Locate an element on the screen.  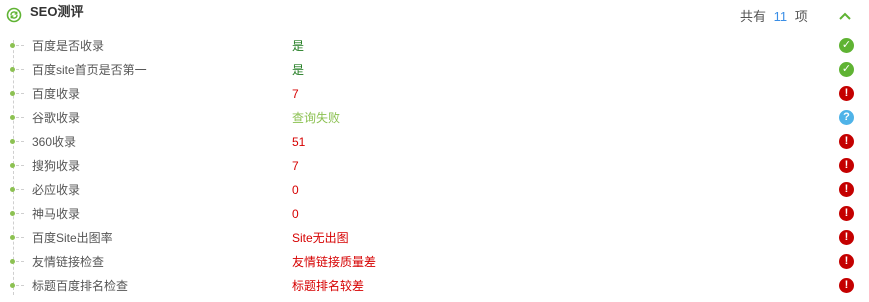
check-label: 百度是否收录 is located at coordinates (68, 46).